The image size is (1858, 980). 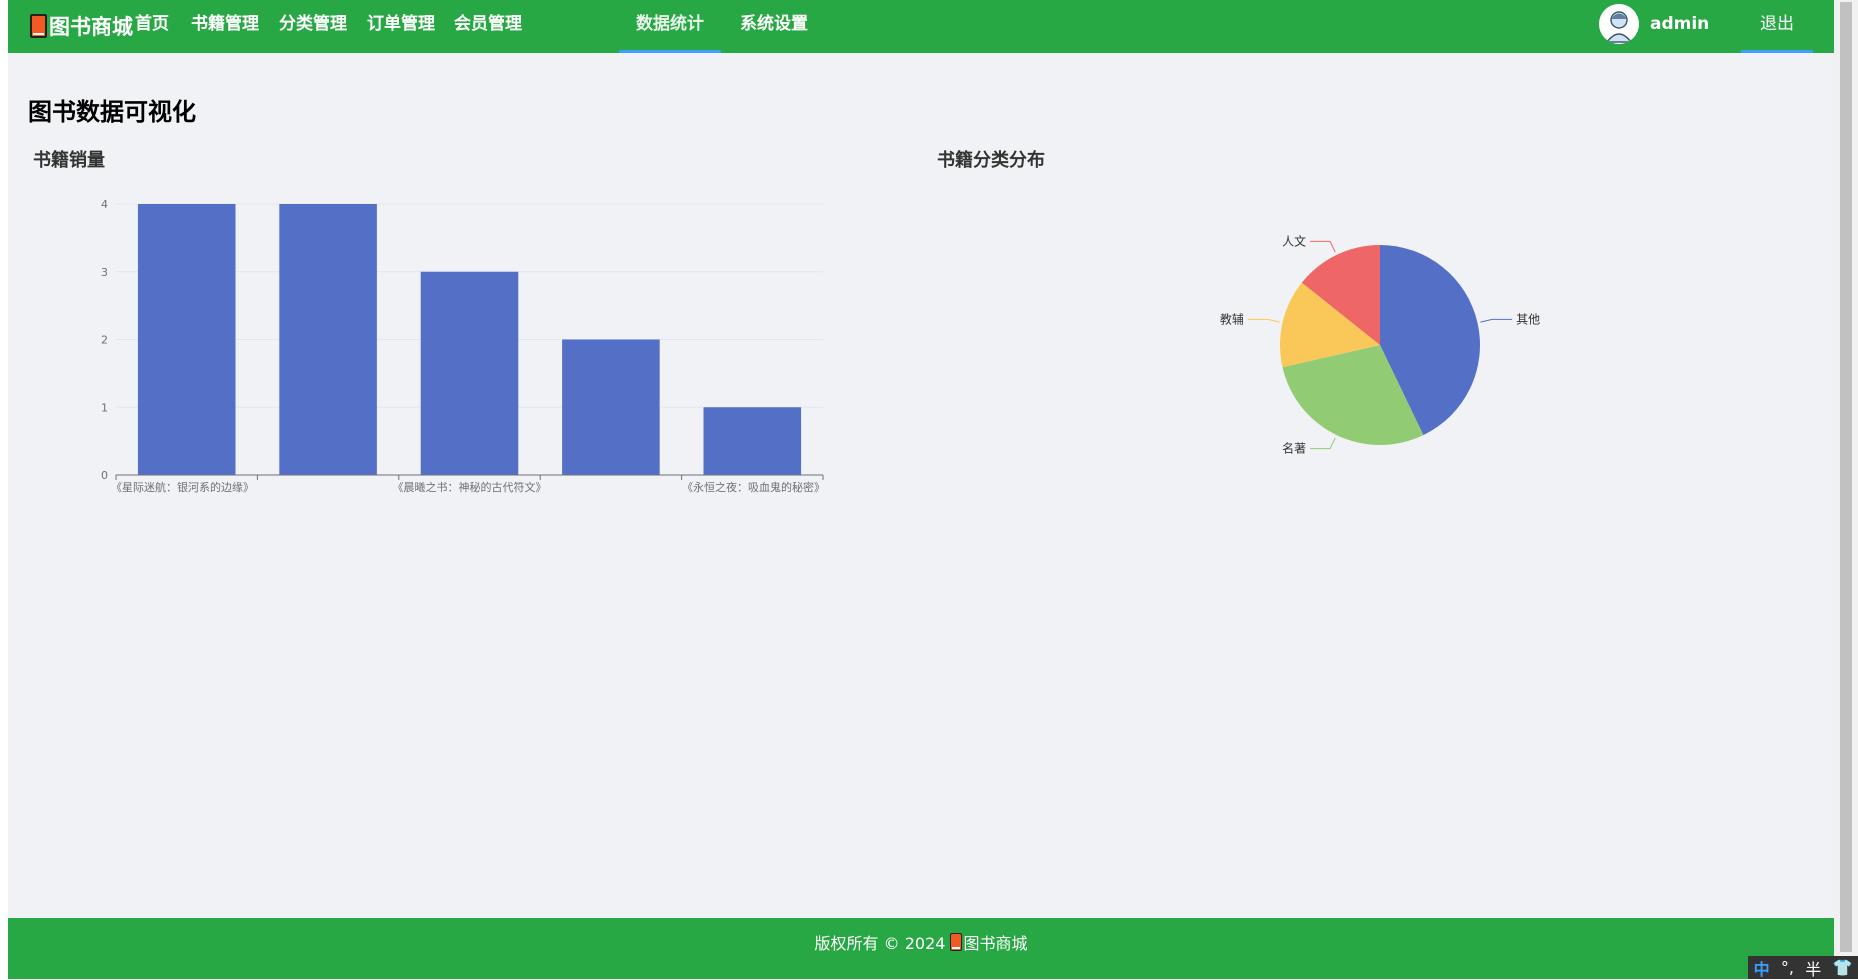 What do you see at coordinates (1528, 319) in the screenshot?
I see `pie-label: 其他` at bounding box center [1528, 319].